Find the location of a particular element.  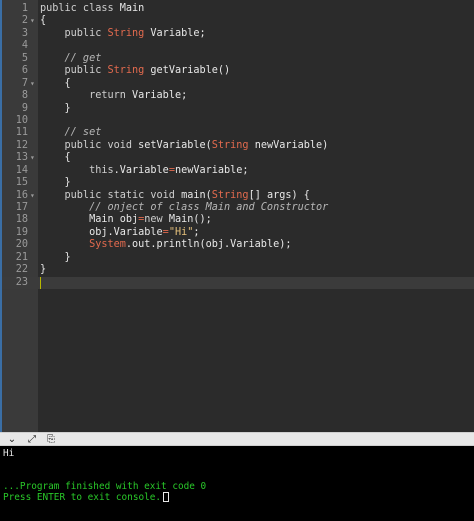

line-number: 6 is located at coordinates (24, 71).